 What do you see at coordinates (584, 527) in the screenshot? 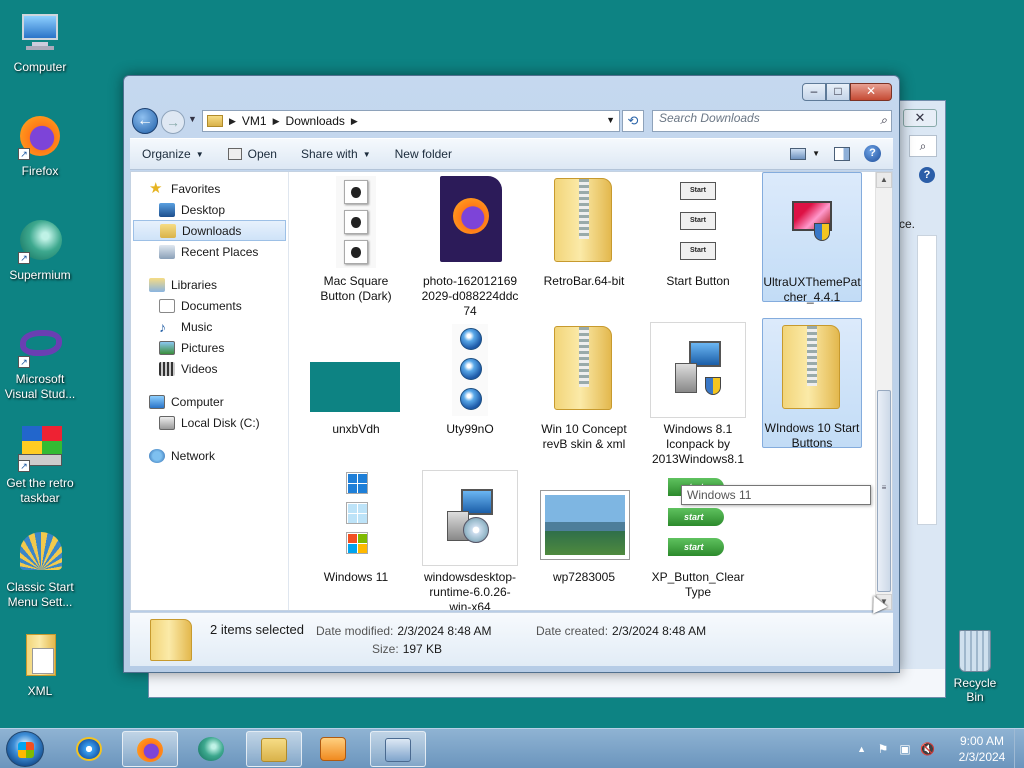
I see `file-item: wp7283005` at bounding box center [584, 527].